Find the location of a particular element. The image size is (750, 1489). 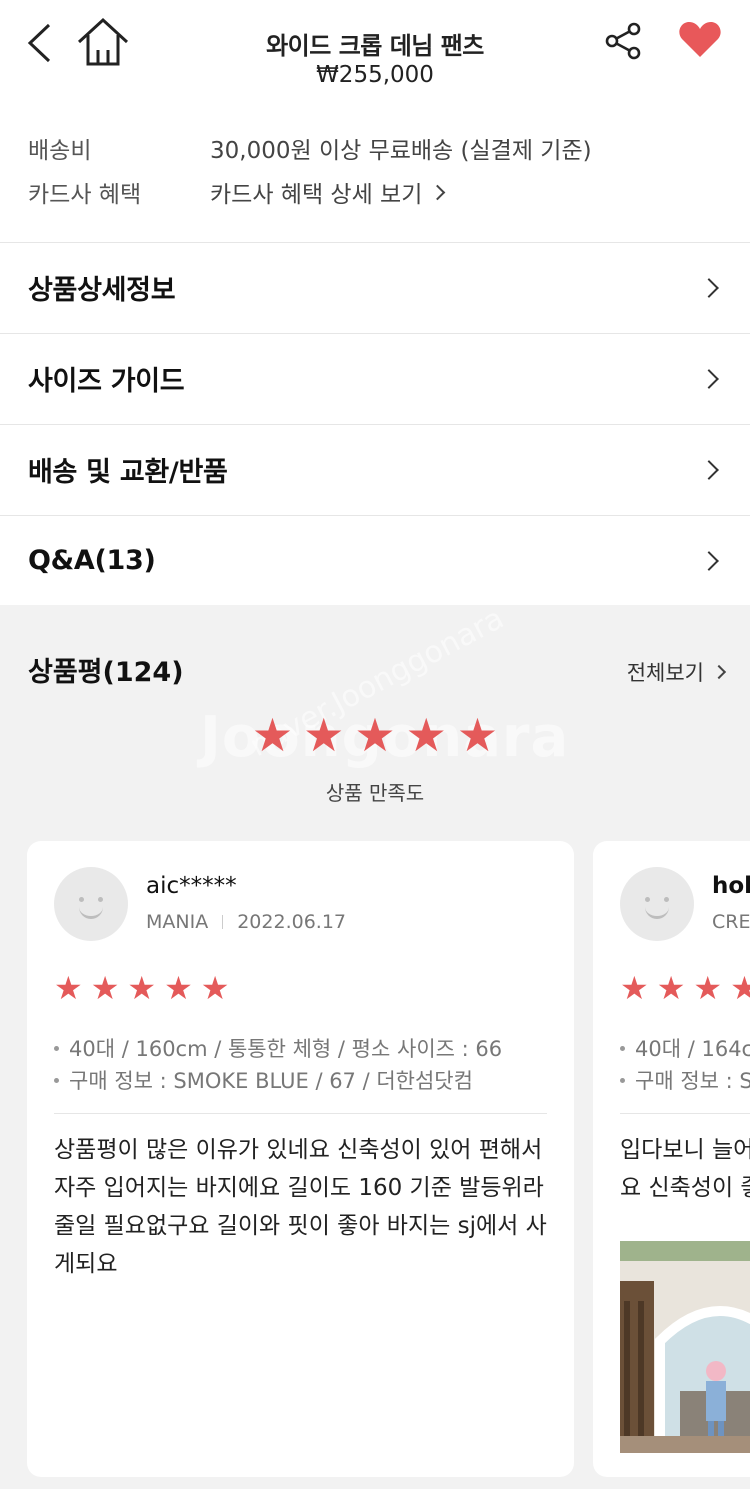

reviewer-meta: CRE is located at coordinates (731, 922).